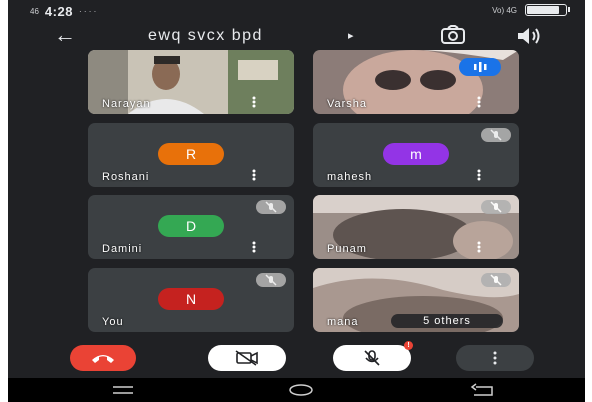 The width and height of the screenshot is (592, 402). What do you see at coordinates (34, 11) in the screenshot?
I see `signal-label: 46` at bounding box center [34, 11].